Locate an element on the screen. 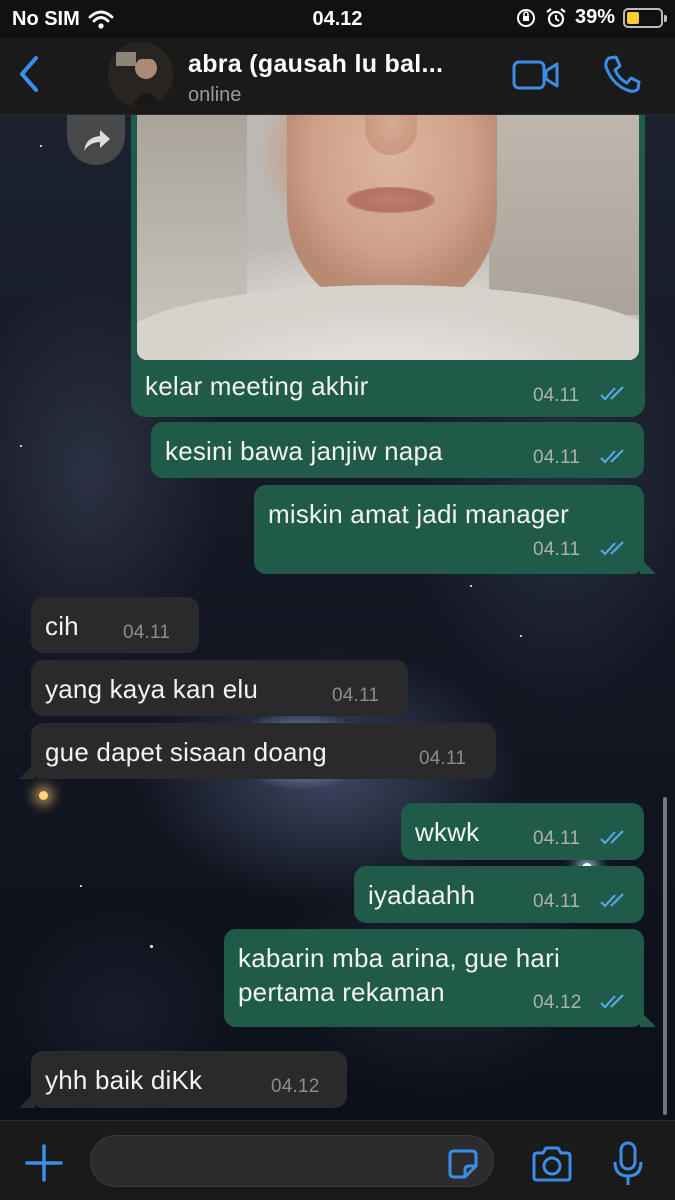  photo-caption: kelar meeting akhir is located at coordinates (257, 386).